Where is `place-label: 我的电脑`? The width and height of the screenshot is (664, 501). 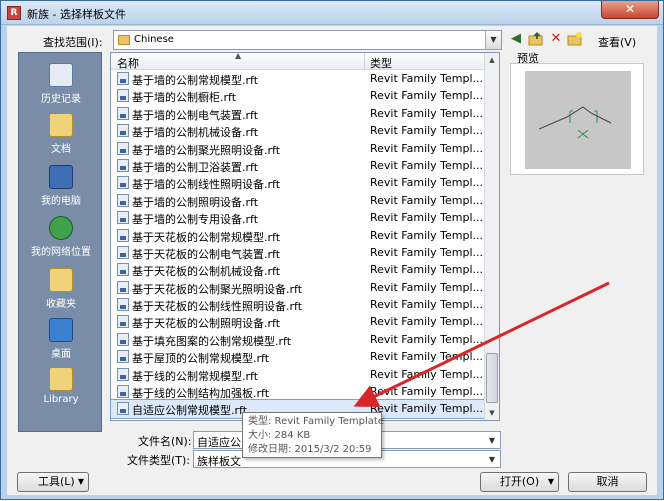 place-label: 我的电脑 is located at coordinates (61, 201).